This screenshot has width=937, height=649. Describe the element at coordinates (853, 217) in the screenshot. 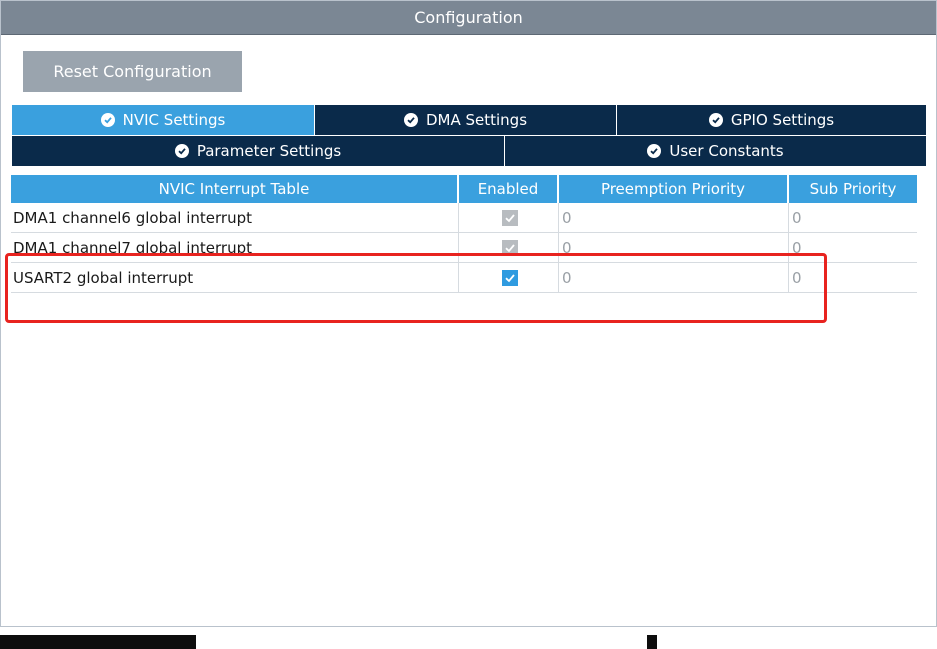

I see `sub-priority-value: 0` at that location.